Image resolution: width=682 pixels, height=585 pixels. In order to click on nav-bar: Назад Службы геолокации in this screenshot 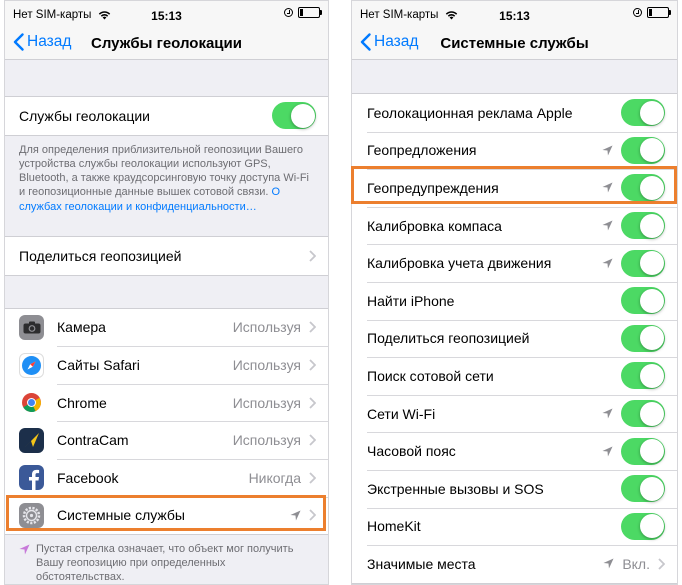, I will do `click(166, 44)`.